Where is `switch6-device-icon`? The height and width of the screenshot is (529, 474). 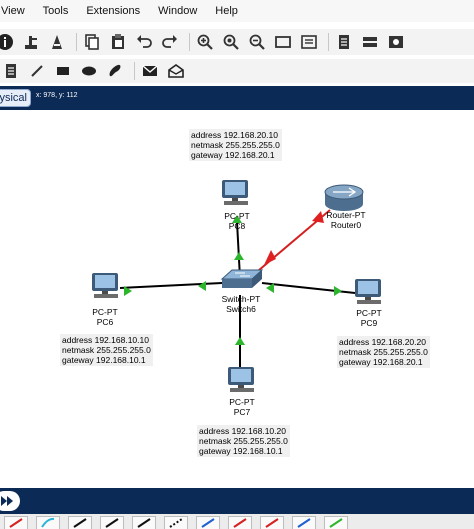 switch6-device-icon is located at coordinates (242, 278).